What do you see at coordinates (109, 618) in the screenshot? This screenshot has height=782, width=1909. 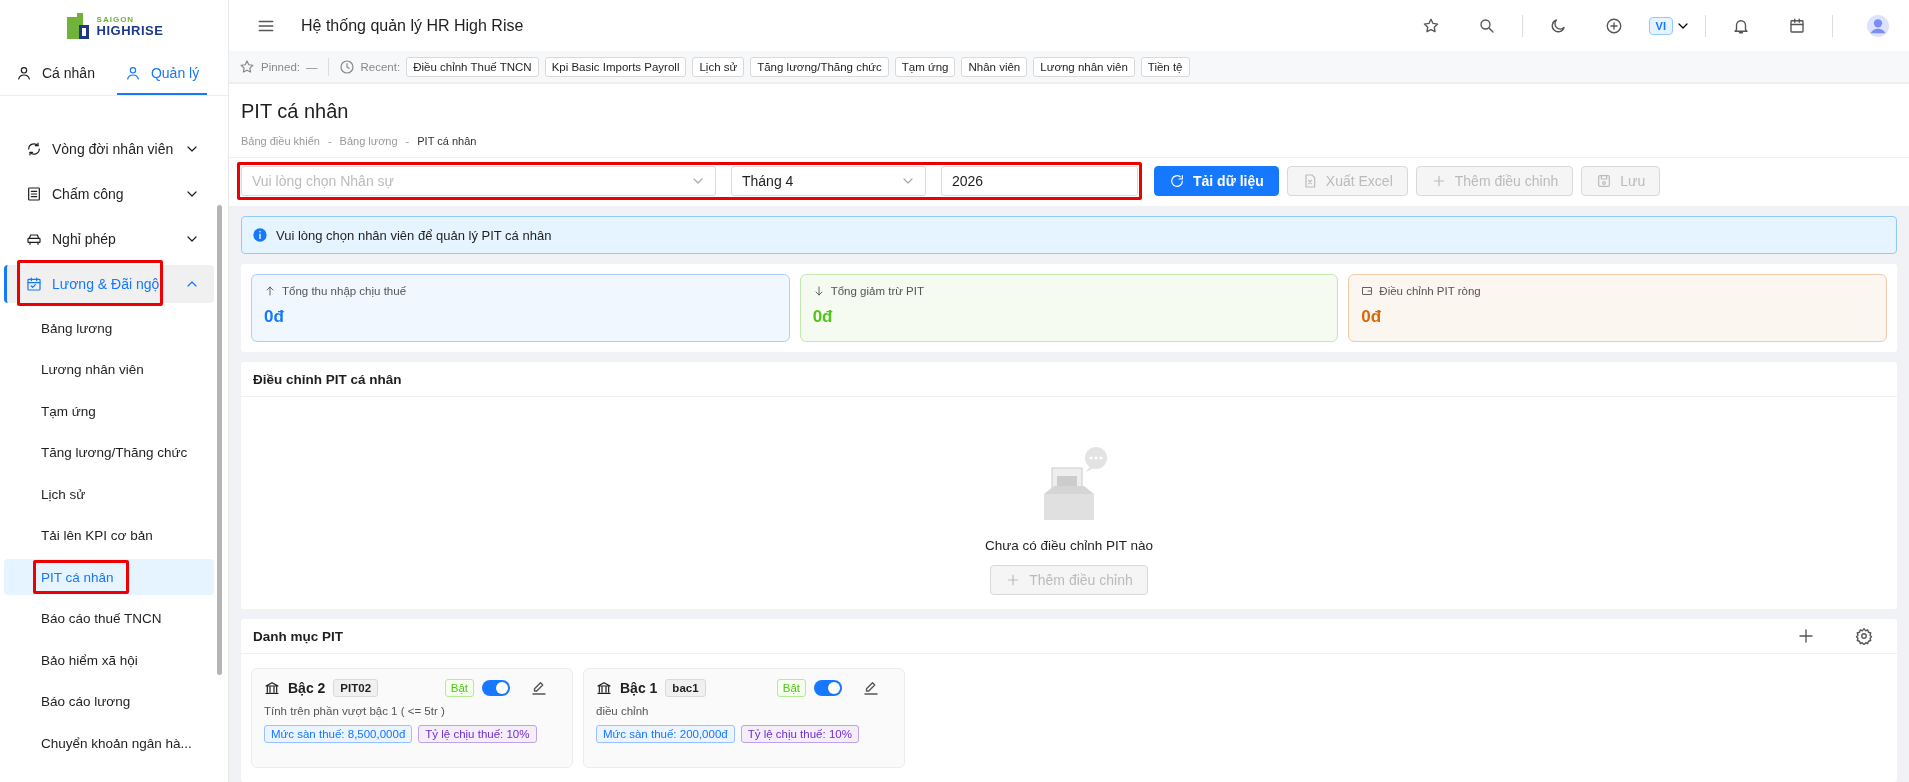 I see `nav-subitem: Báo cáo thuế TNCN` at bounding box center [109, 618].